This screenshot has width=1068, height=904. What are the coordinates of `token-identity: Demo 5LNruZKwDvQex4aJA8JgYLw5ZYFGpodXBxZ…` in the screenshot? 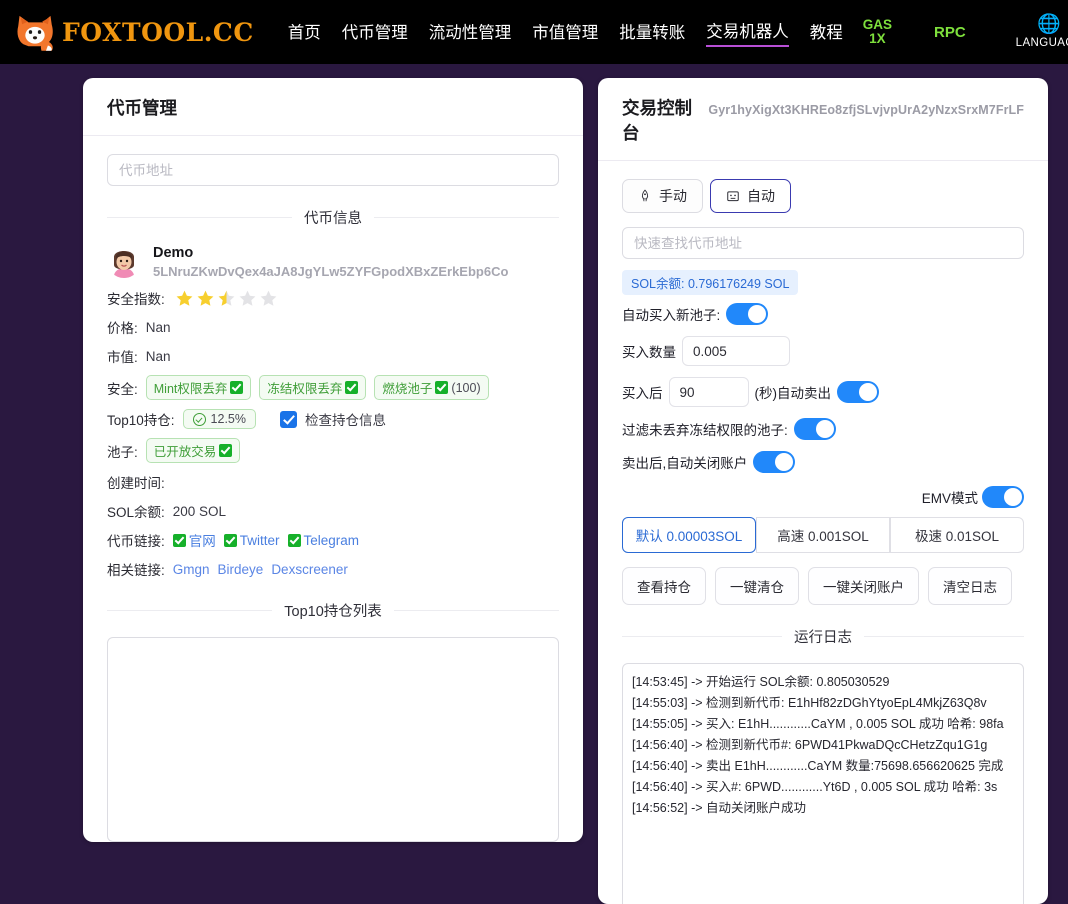 It's located at (333, 261).